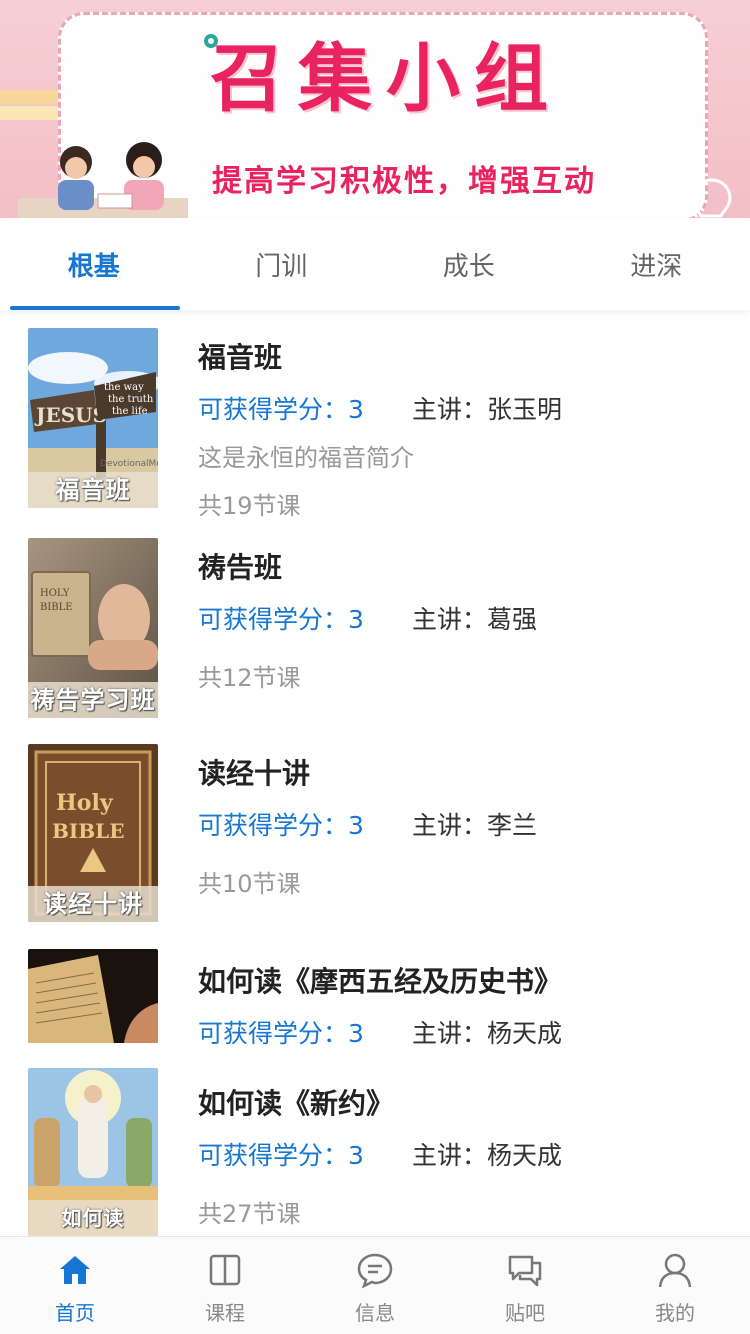 The height and width of the screenshot is (1334, 750). Describe the element at coordinates (711, 198) in the screenshot. I see `lightbulb-icon` at that location.